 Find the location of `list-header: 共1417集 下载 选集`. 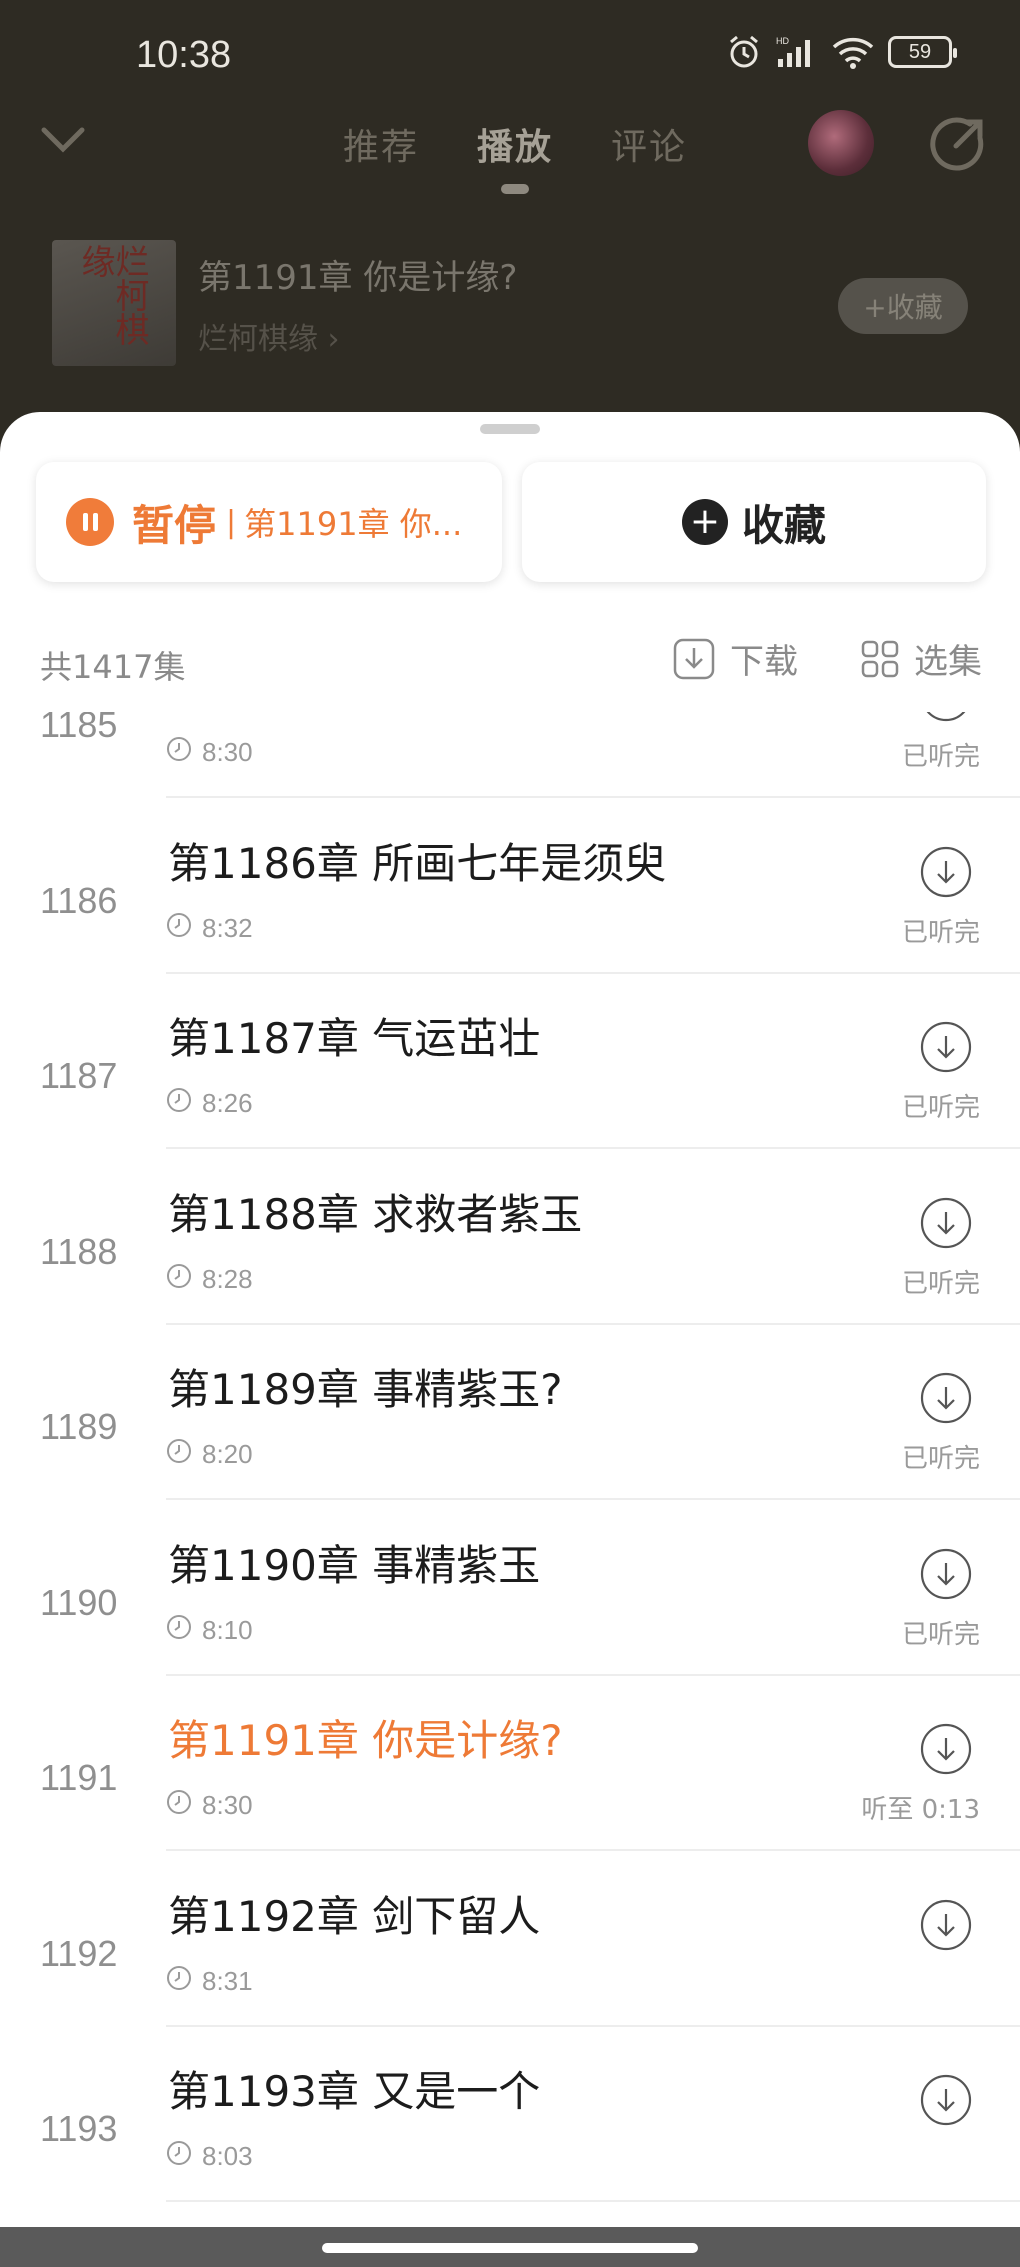

list-header: 共1417集 下载 选集 is located at coordinates (510, 662).